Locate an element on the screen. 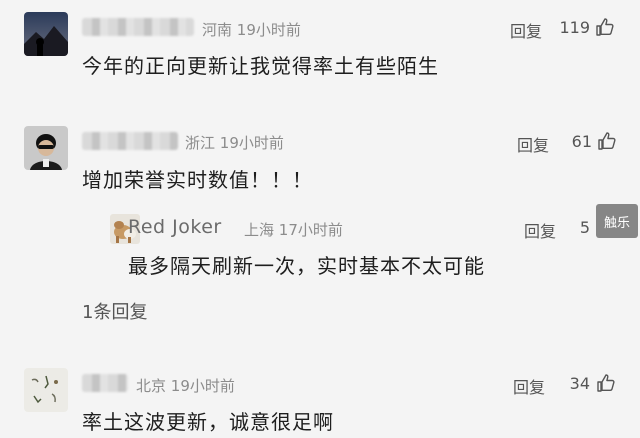 The image size is (640, 438). comment-meta: 浙江 19小时前 is located at coordinates (234, 142).